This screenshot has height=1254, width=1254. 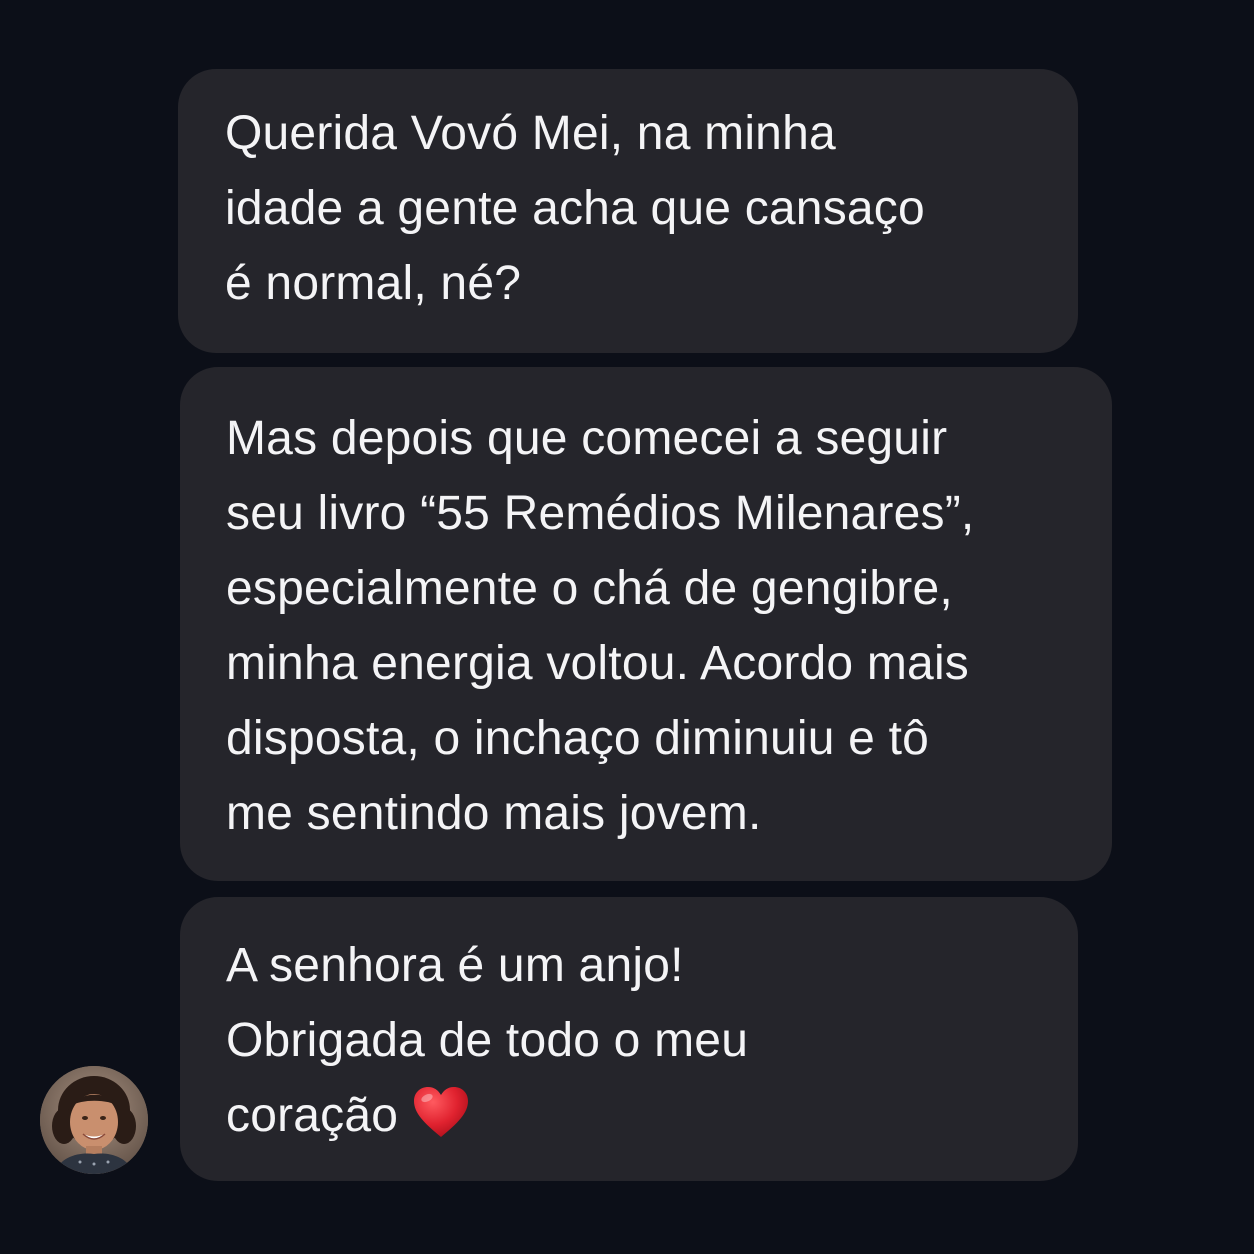 I want to click on message-line: A senhora é um anjo!, so click(x=455, y=965).